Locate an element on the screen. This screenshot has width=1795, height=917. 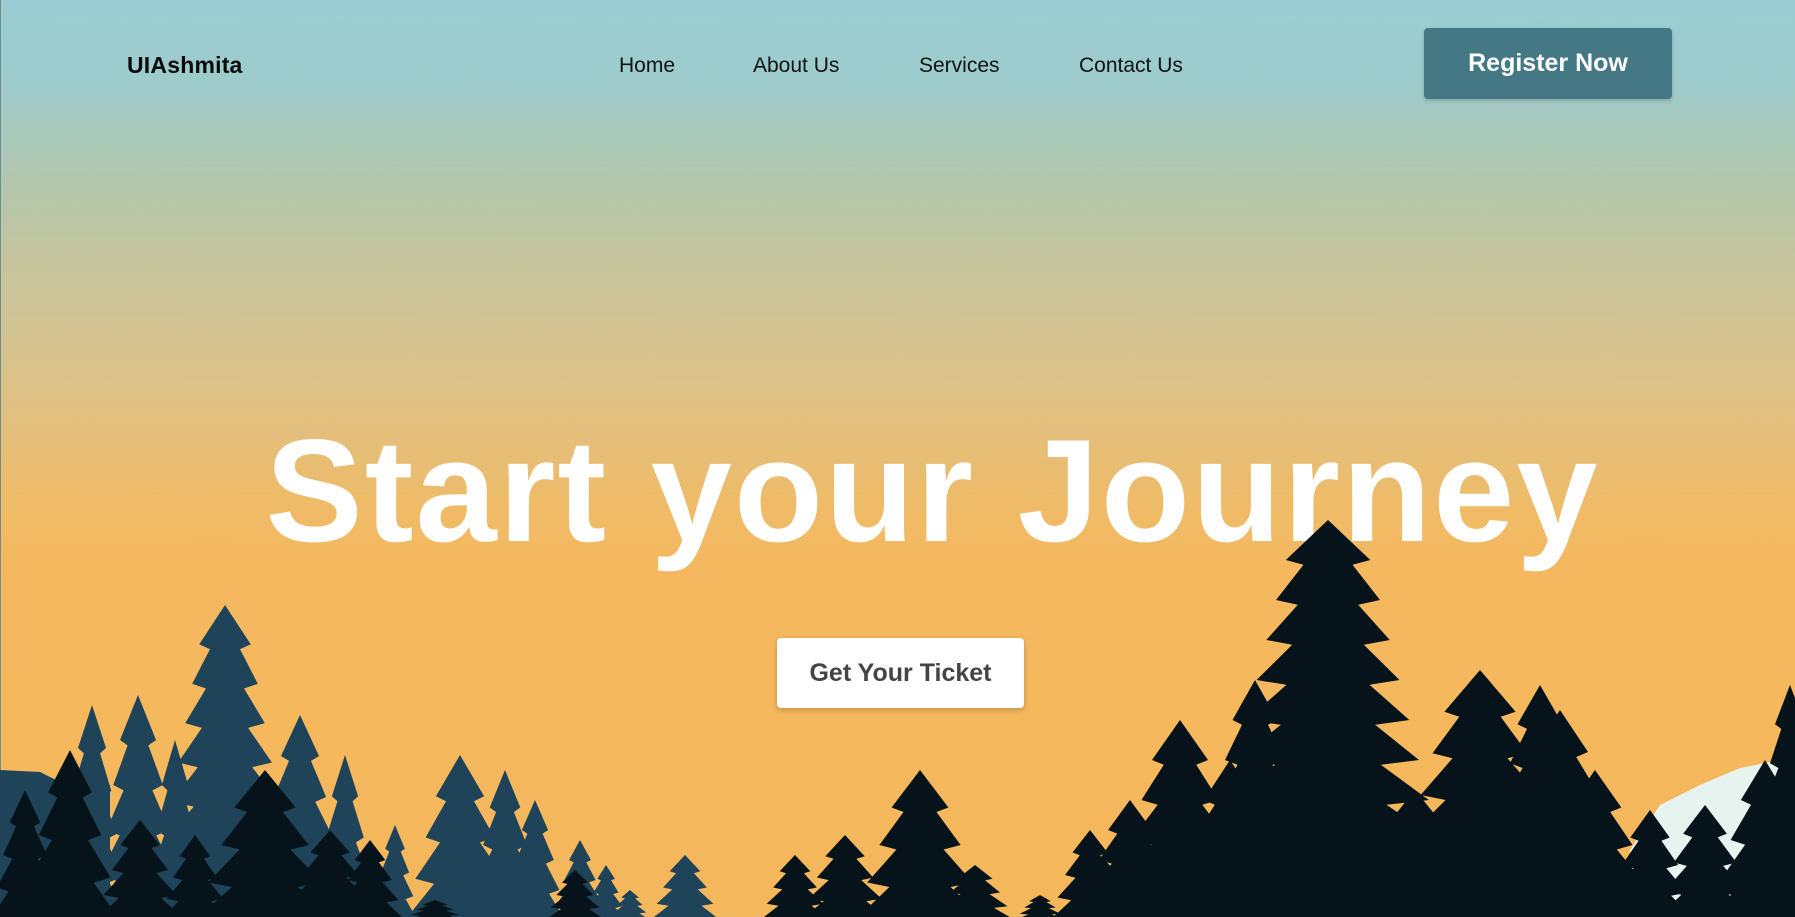
nav-link-home: Home is located at coordinates (647, 66).